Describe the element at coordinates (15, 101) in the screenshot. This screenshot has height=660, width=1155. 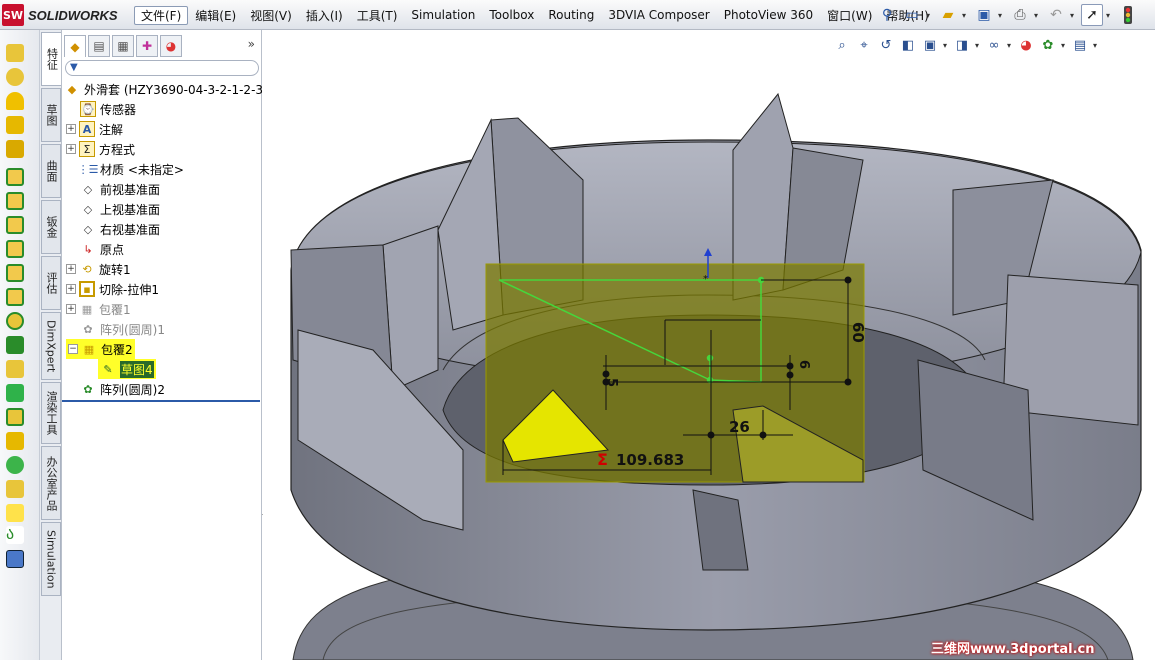
I see `swept-boss-icon` at that location.